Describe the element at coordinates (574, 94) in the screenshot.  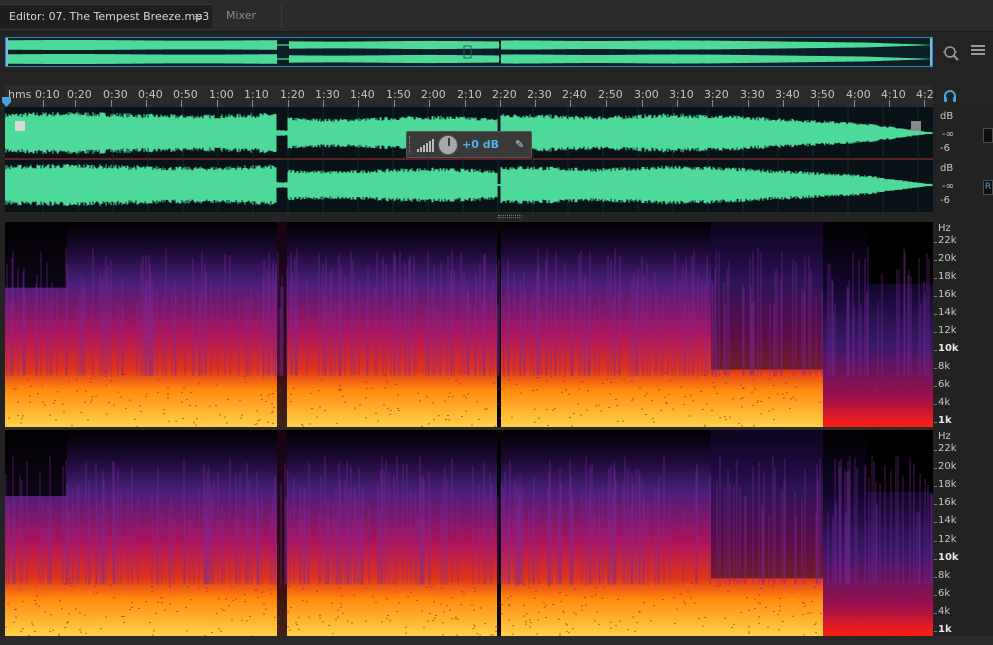
I see `ruler-label: 2:40` at that location.